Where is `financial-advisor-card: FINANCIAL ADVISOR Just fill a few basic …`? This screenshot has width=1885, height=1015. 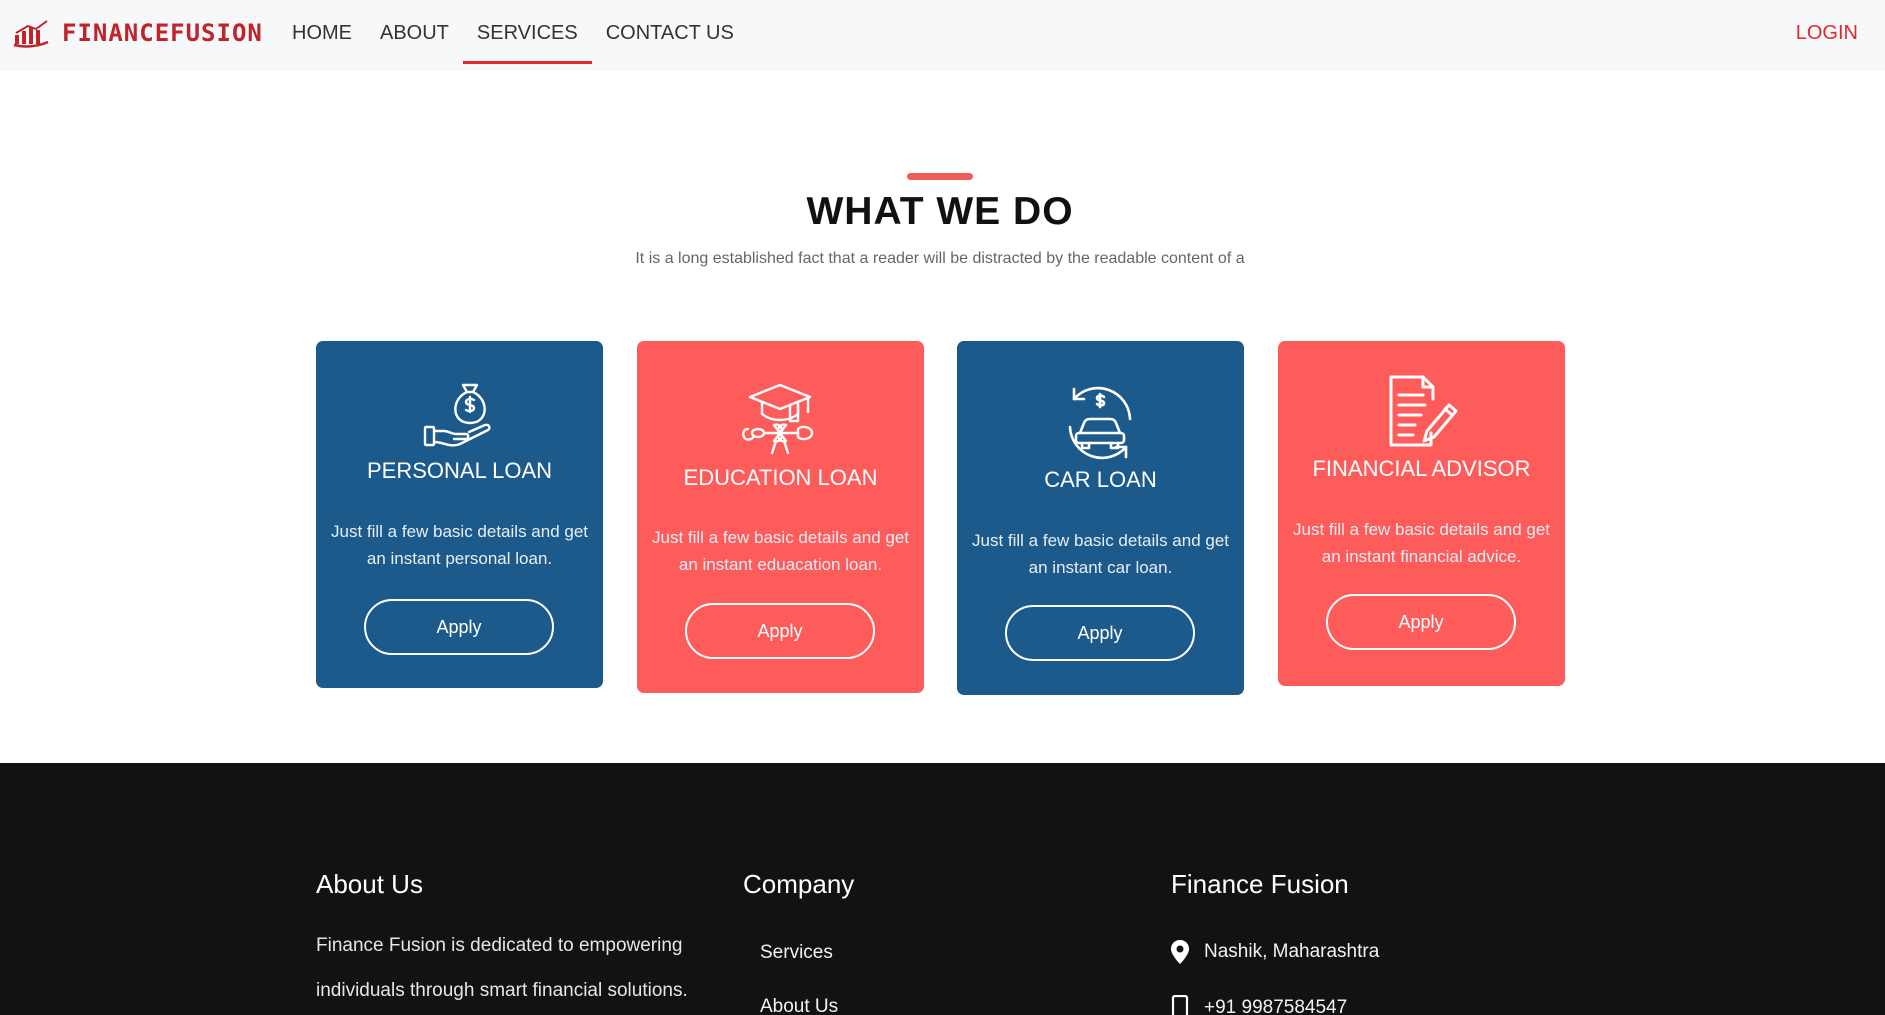
financial-advisor-card: FINANCIAL ADVISOR Just fill a few basic … is located at coordinates (1421, 513).